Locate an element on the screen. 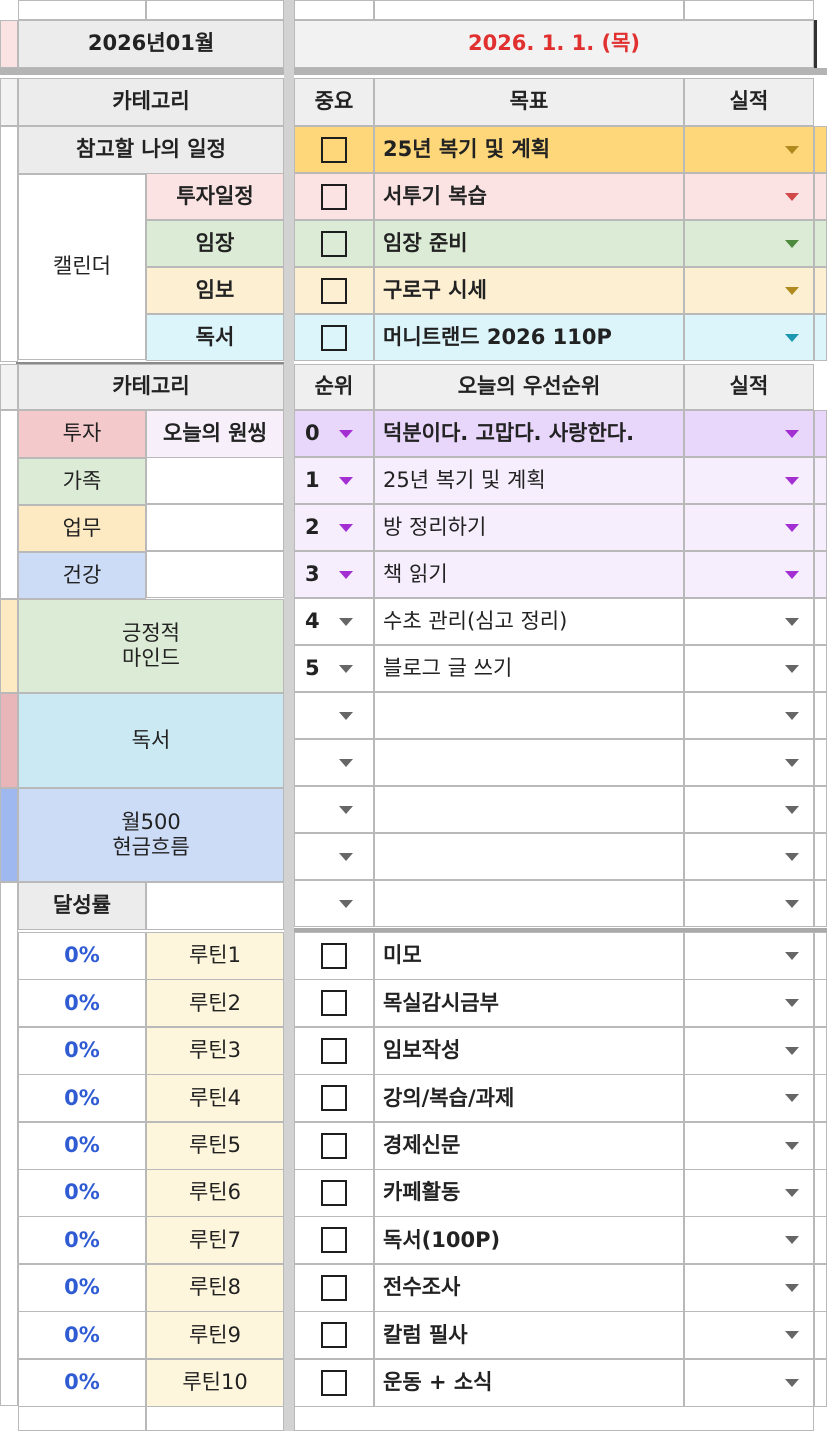 The image size is (827, 1431). priority-text-cell: 책 읽기 is located at coordinates (529, 574).